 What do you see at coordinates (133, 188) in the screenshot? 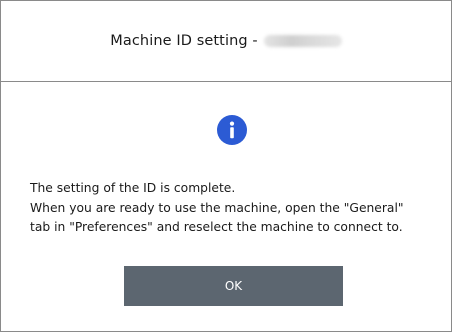
I see `message-line: The setting of the ID is complete.` at bounding box center [133, 188].